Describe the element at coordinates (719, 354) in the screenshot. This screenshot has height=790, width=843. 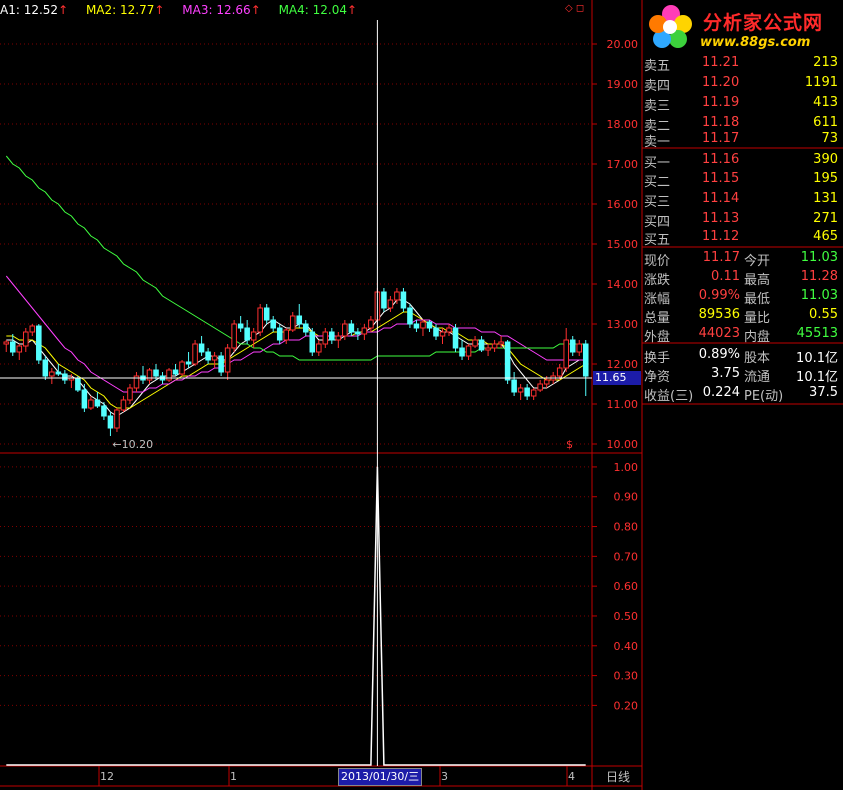
I see `stat-value: 0.89%` at that location.